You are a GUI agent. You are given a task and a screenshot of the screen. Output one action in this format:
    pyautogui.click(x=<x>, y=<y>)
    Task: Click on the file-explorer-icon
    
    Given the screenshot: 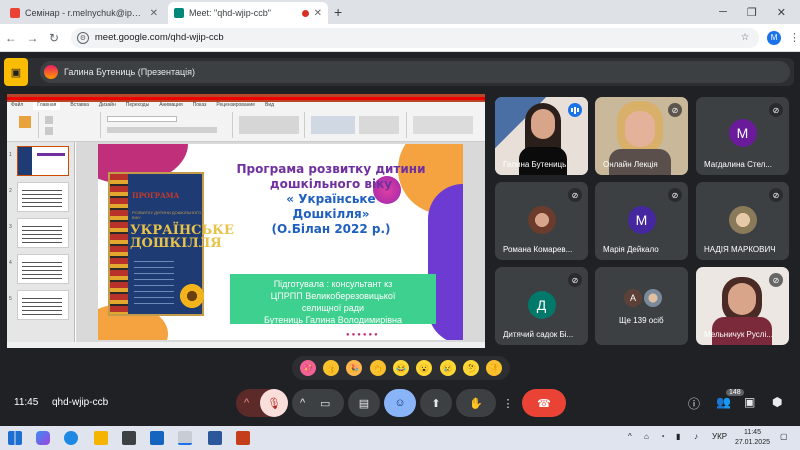 What is the action you would take?
    pyautogui.click(x=101, y=438)
    